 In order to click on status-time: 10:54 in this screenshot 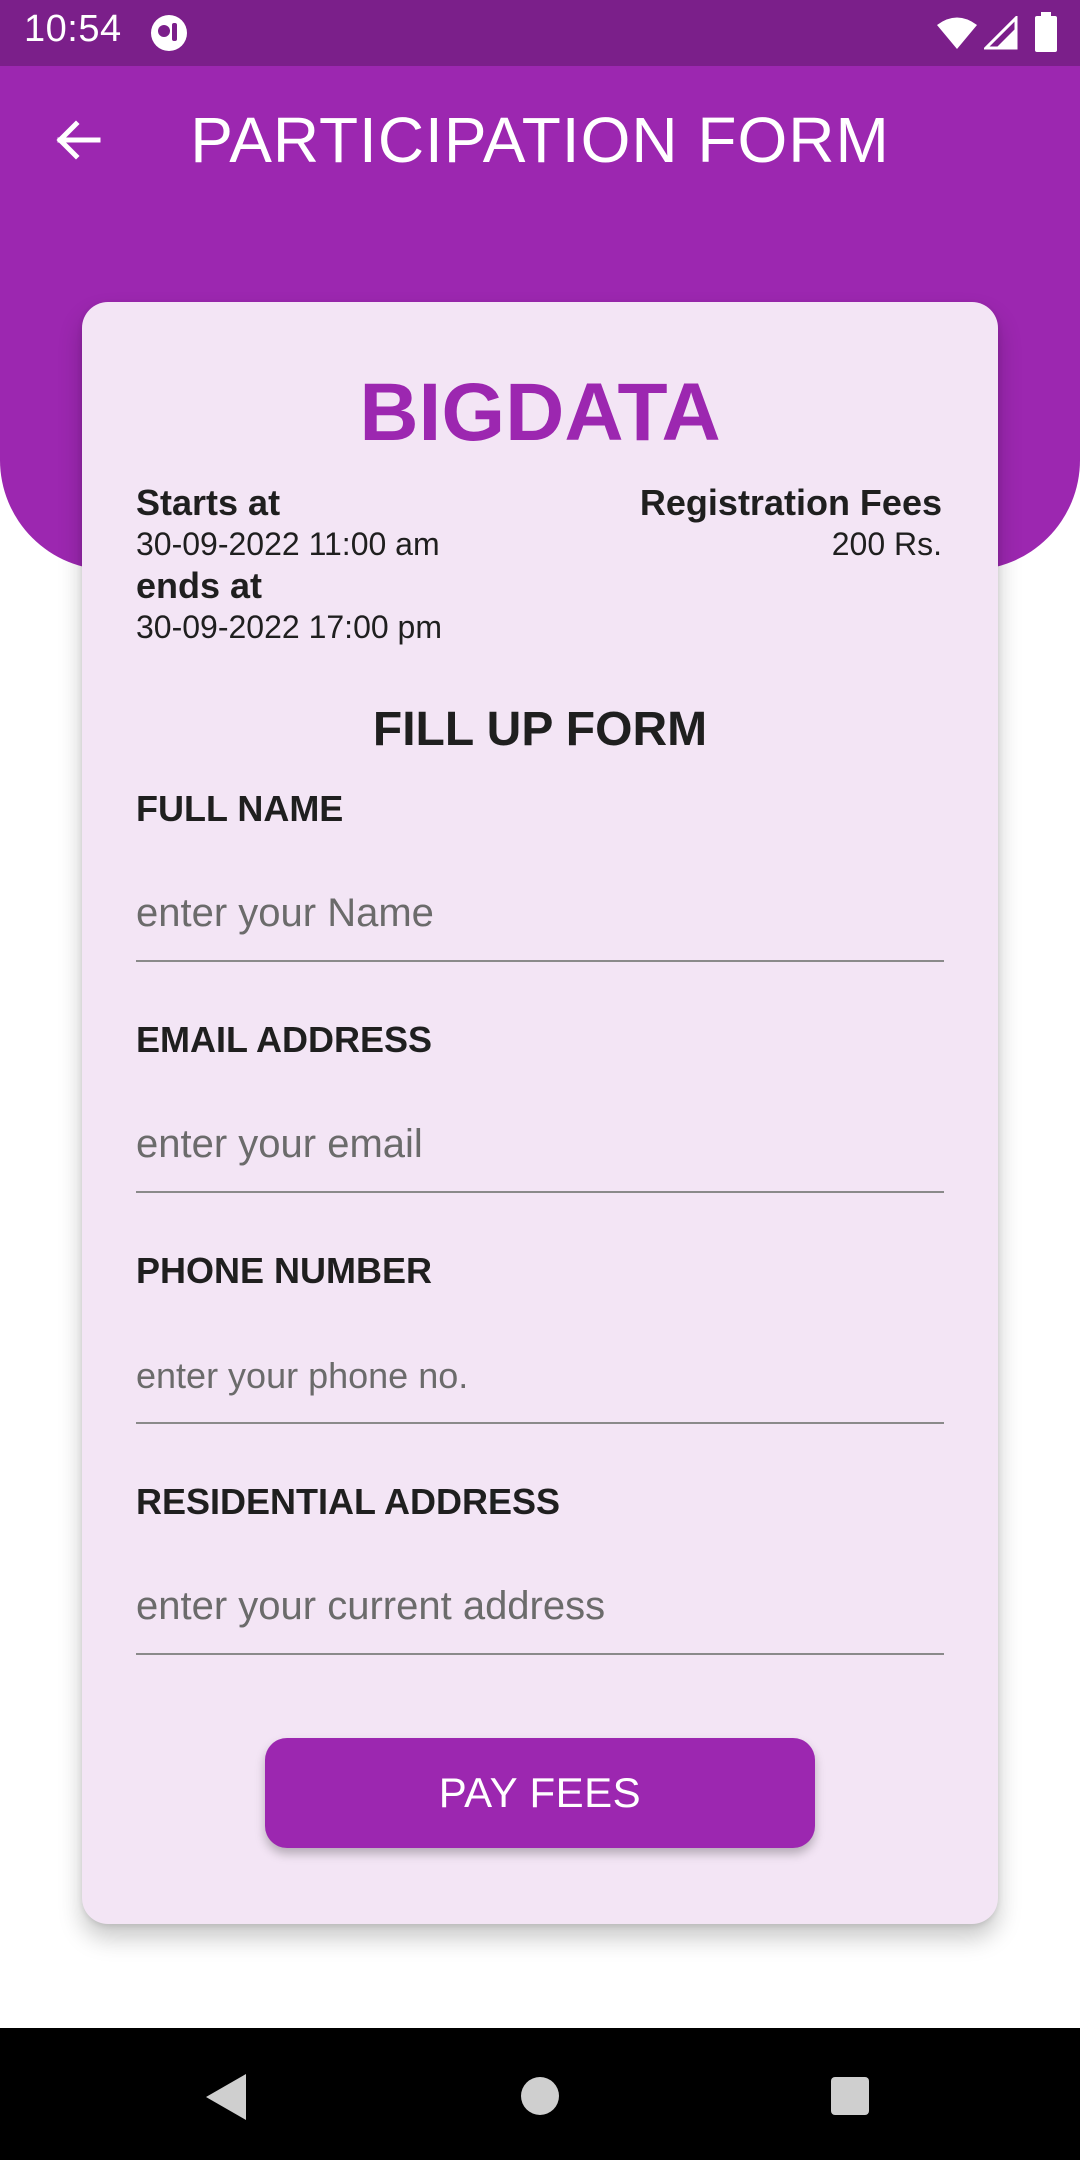, I will do `click(73, 29)`.